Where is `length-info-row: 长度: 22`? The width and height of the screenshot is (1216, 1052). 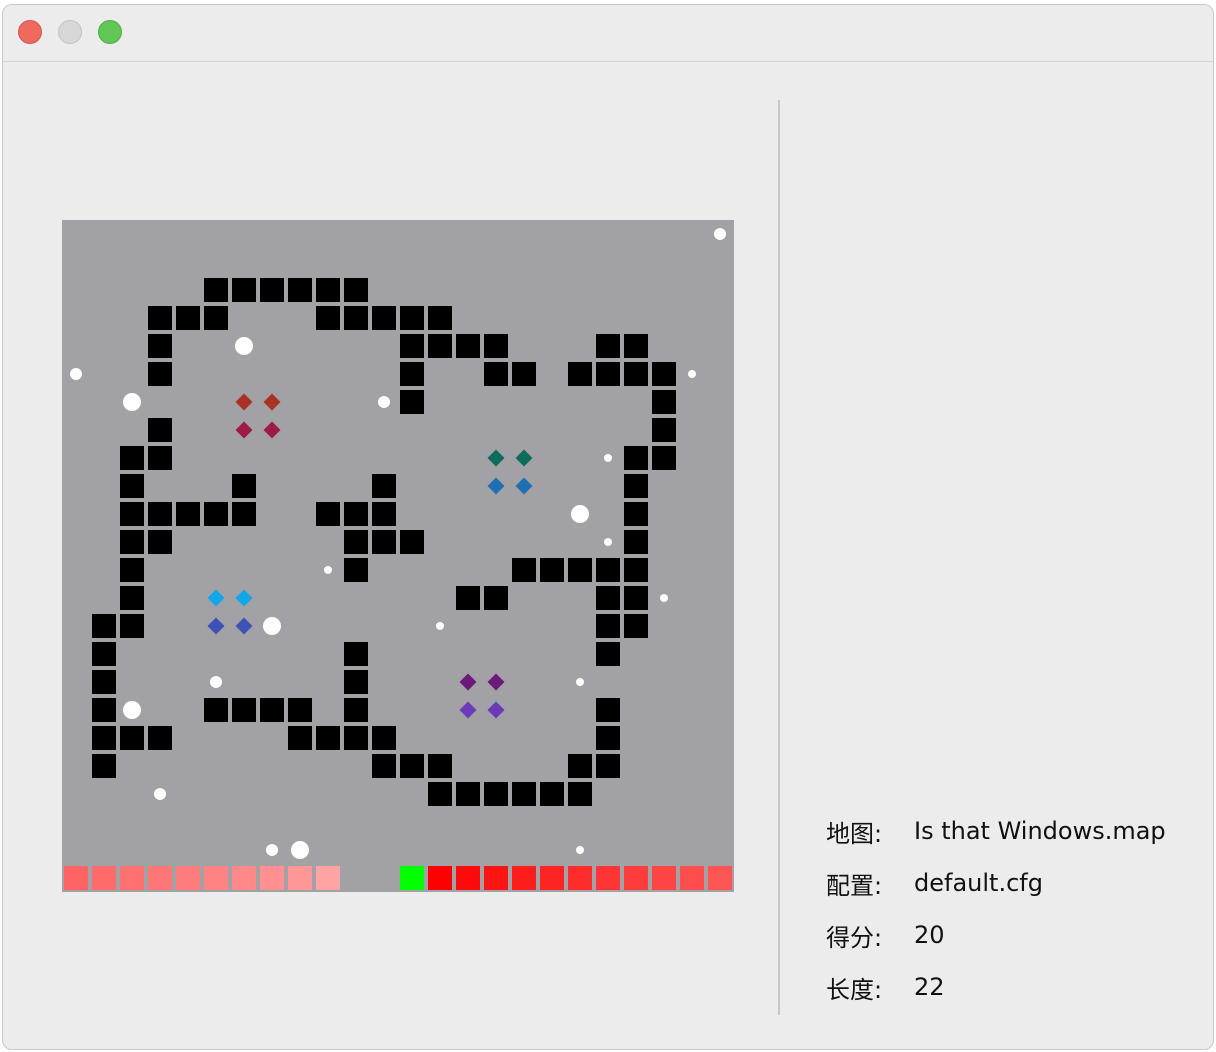 length-info-row: 长度: 22 is located at coordinates (1011, 987).